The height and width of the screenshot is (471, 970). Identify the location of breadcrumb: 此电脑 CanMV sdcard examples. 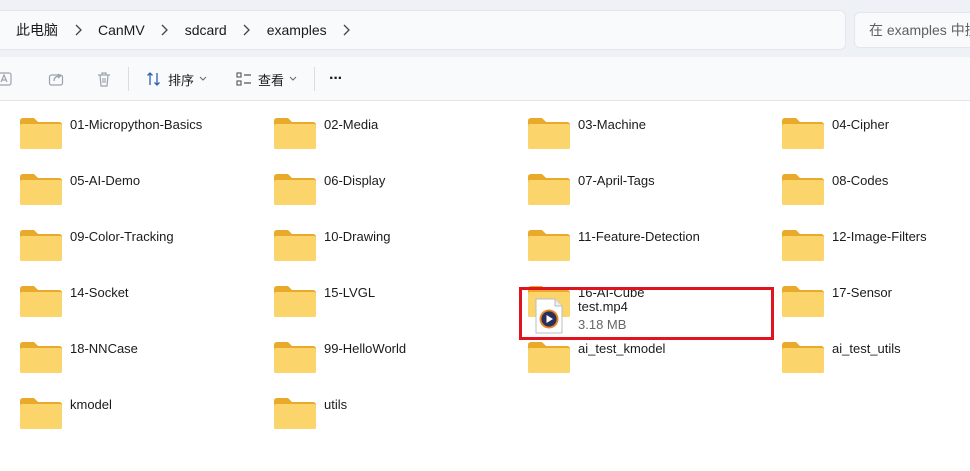
(423, 30).